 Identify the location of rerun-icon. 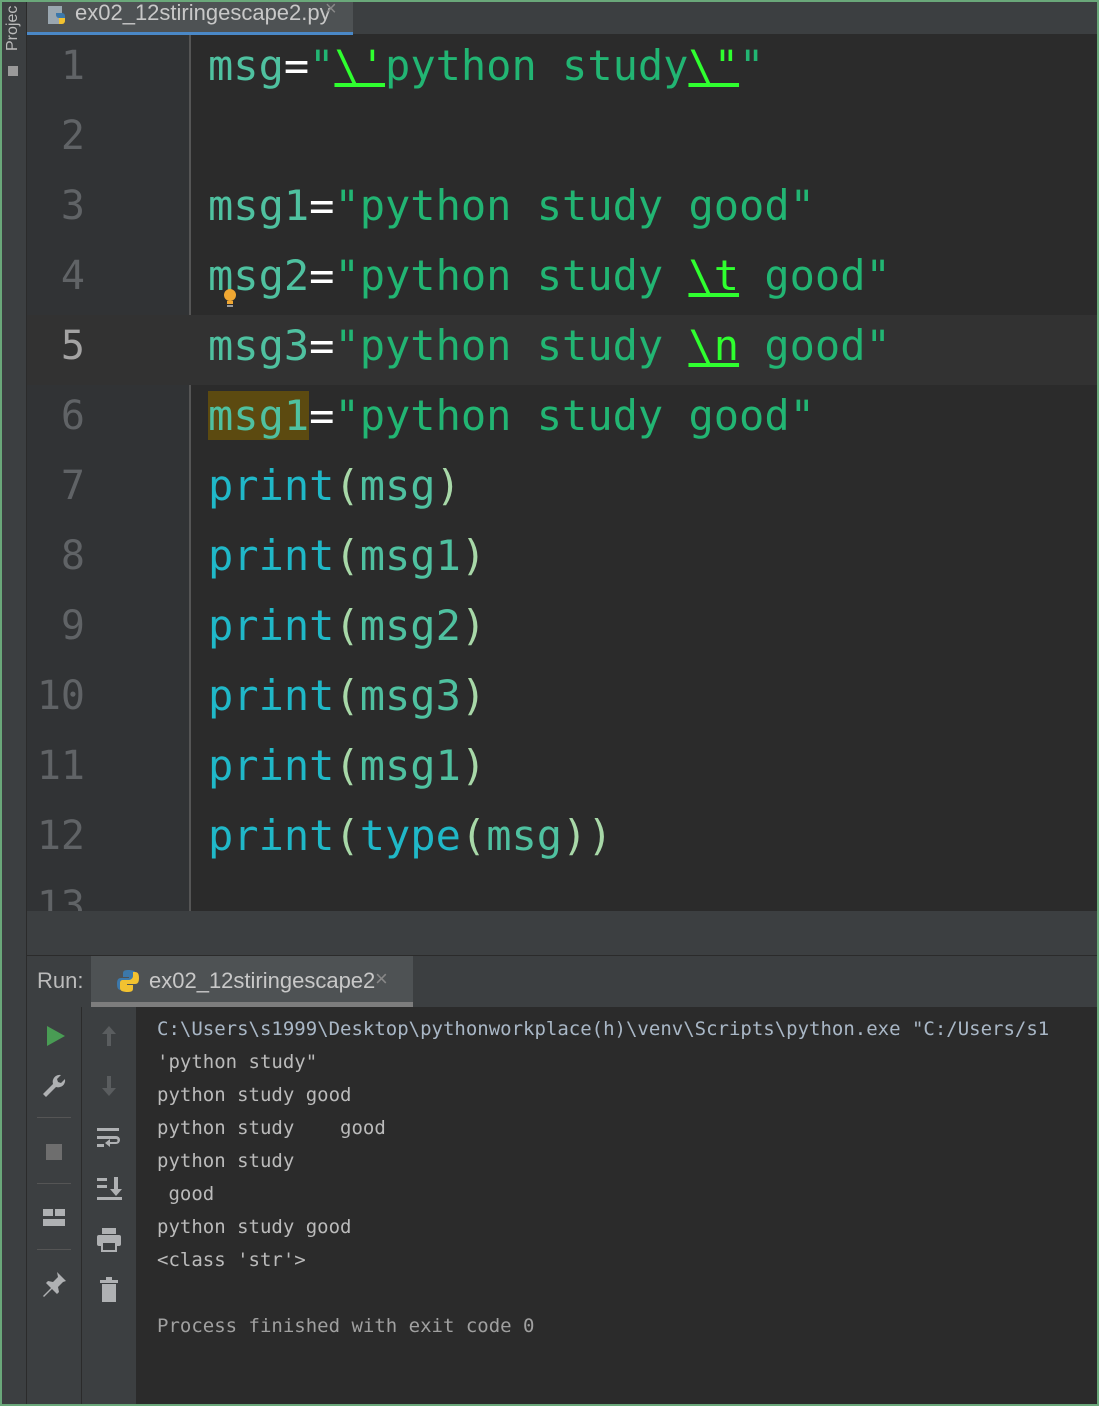
(54, 1036).